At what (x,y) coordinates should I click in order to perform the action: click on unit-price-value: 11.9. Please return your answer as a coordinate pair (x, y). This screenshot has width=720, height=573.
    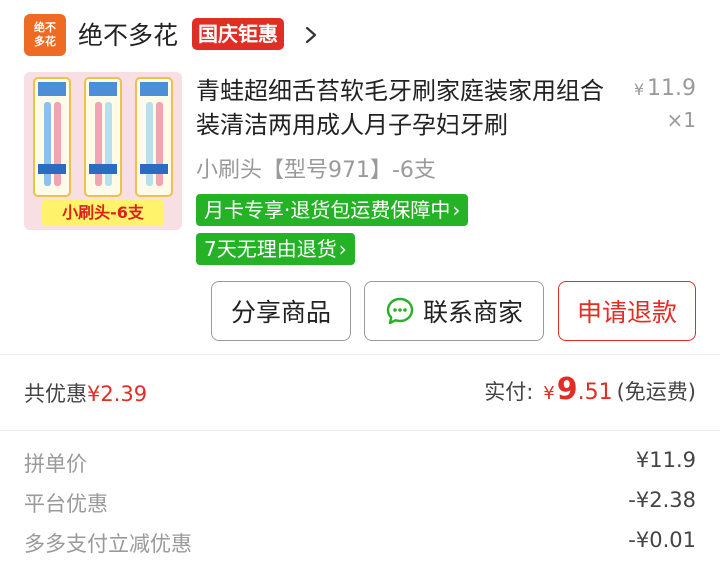
    Looking at the image, I should click on (671, 88).